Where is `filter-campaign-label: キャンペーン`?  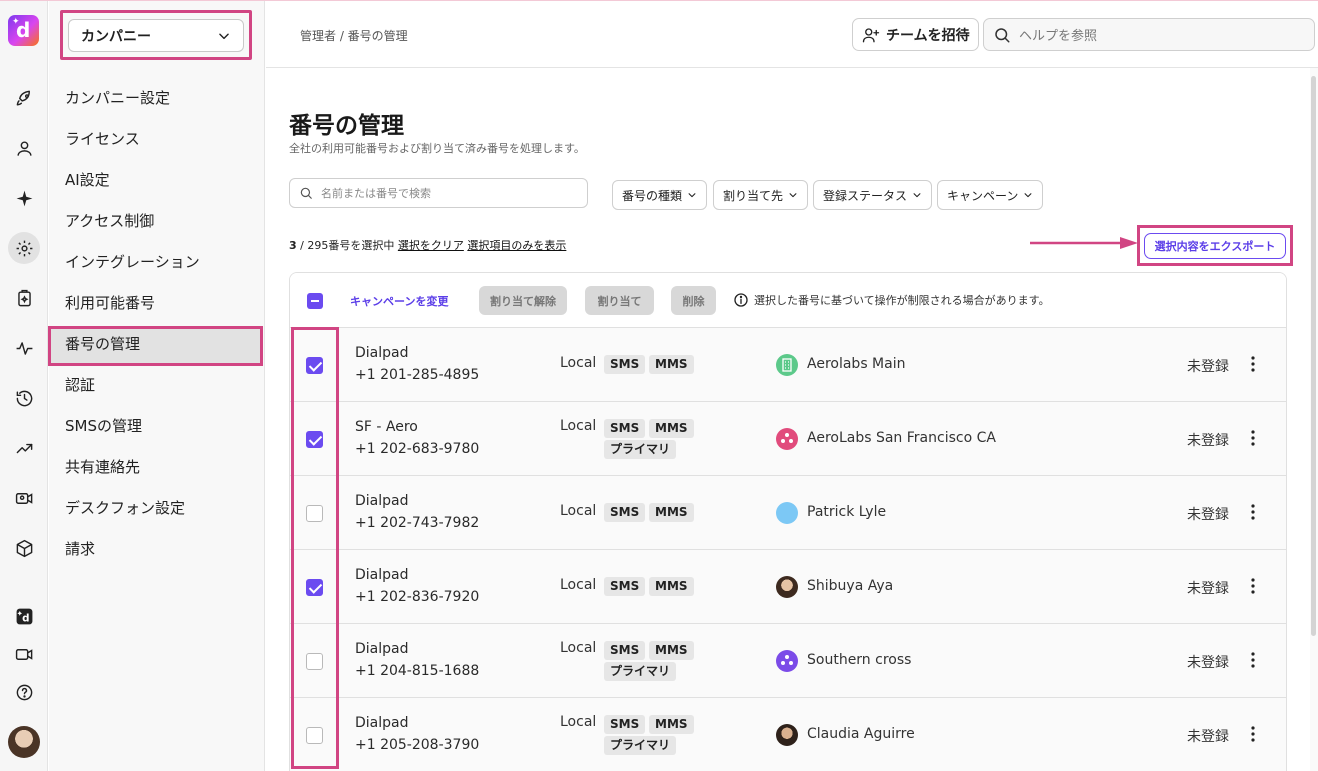
filter-campaign-label: キャンペーン is located at coordinates (983, 195).